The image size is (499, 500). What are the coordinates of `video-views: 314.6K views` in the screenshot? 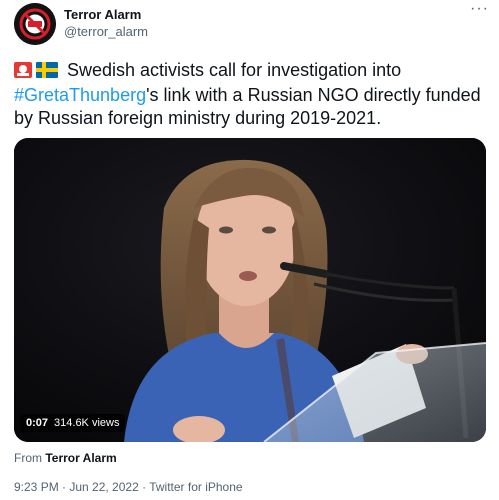 It's located at (87, 423).